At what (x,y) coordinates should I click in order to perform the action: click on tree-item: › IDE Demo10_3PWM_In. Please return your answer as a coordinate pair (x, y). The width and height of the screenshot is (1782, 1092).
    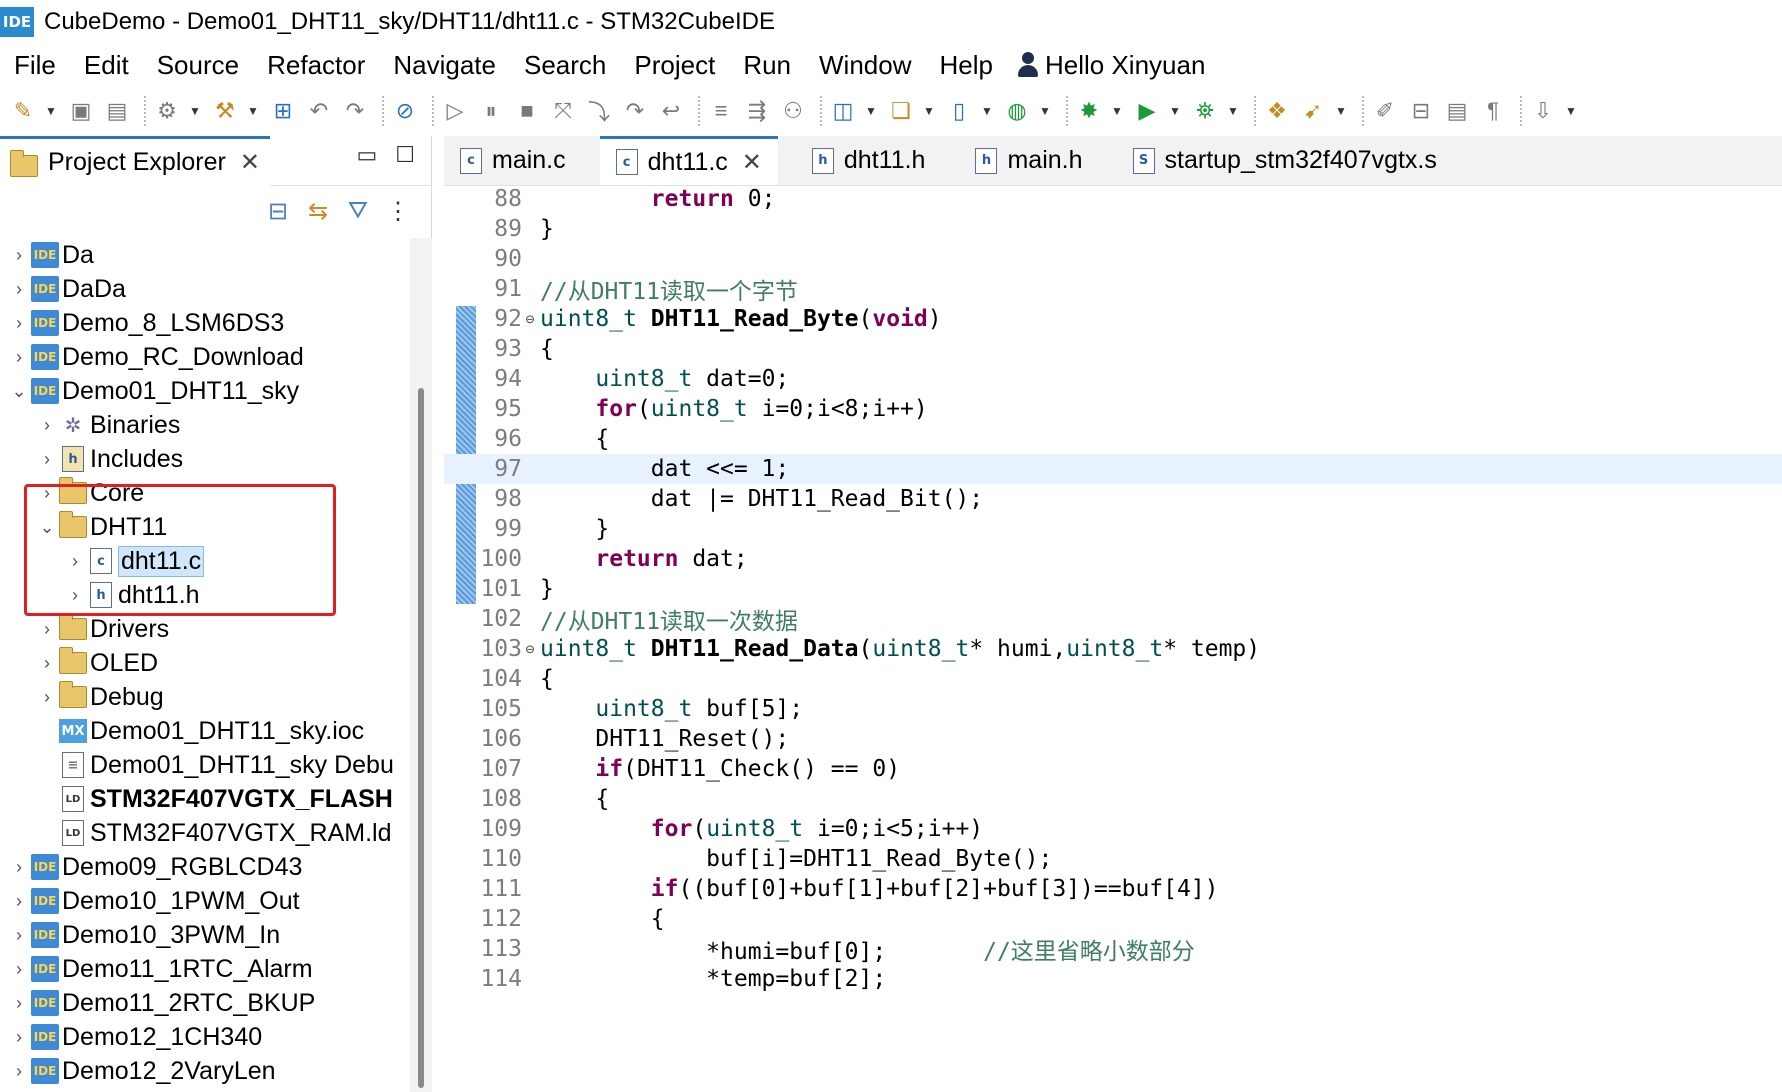
    Looking at the image, I should click on (205, 935).